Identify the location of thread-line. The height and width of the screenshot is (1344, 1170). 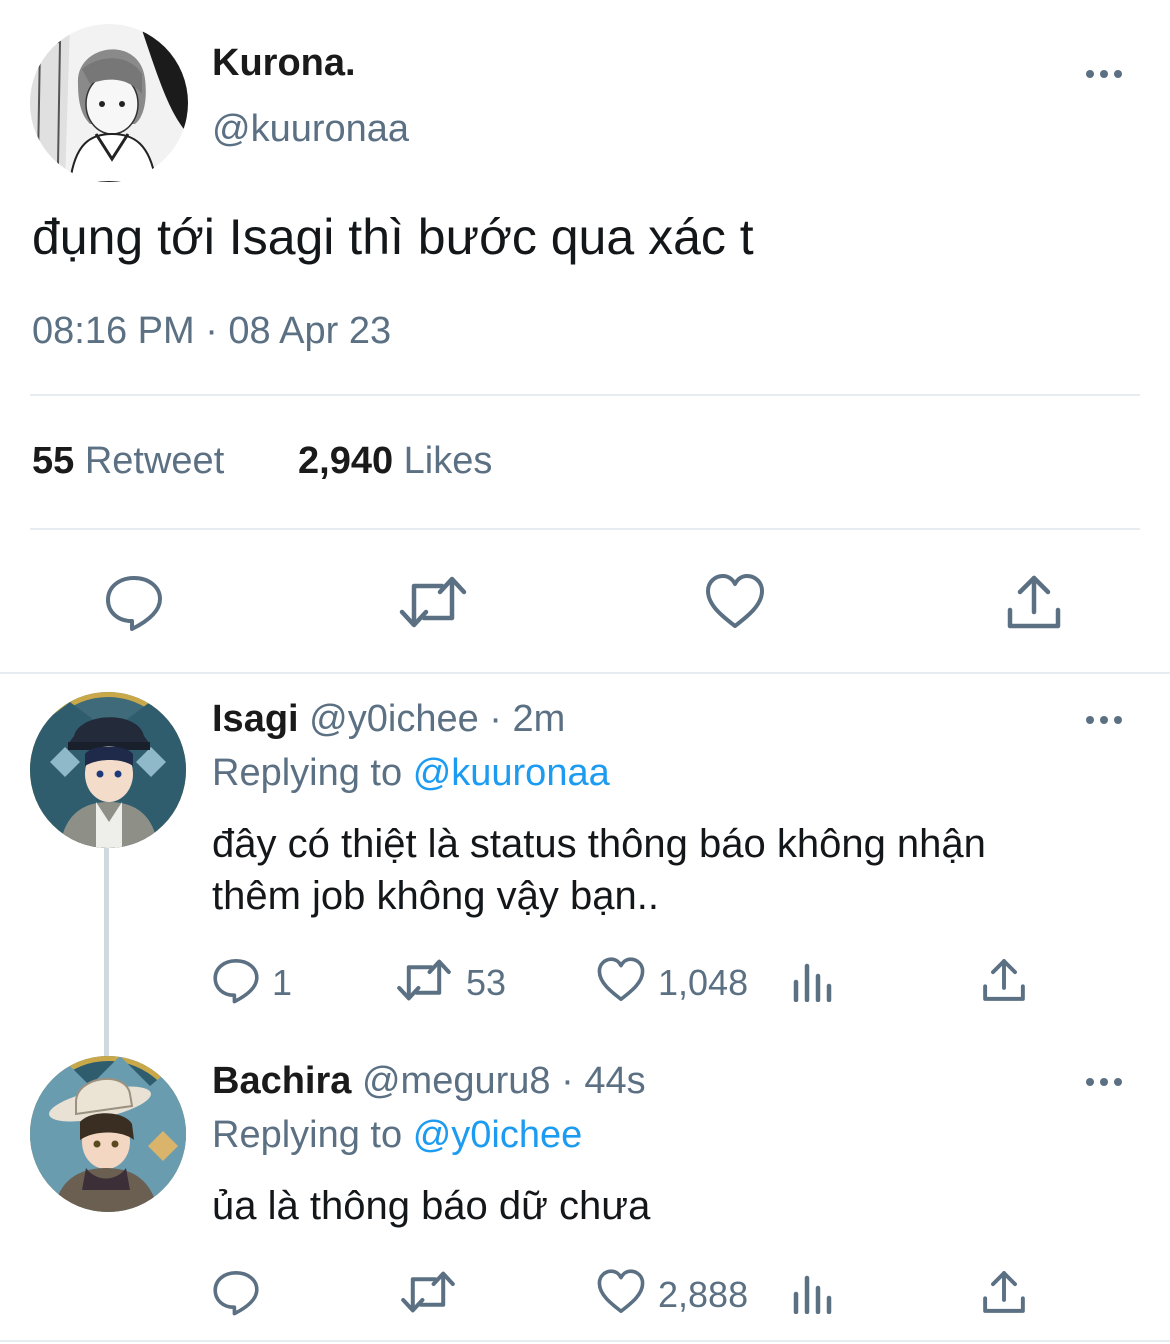
(106, 954).